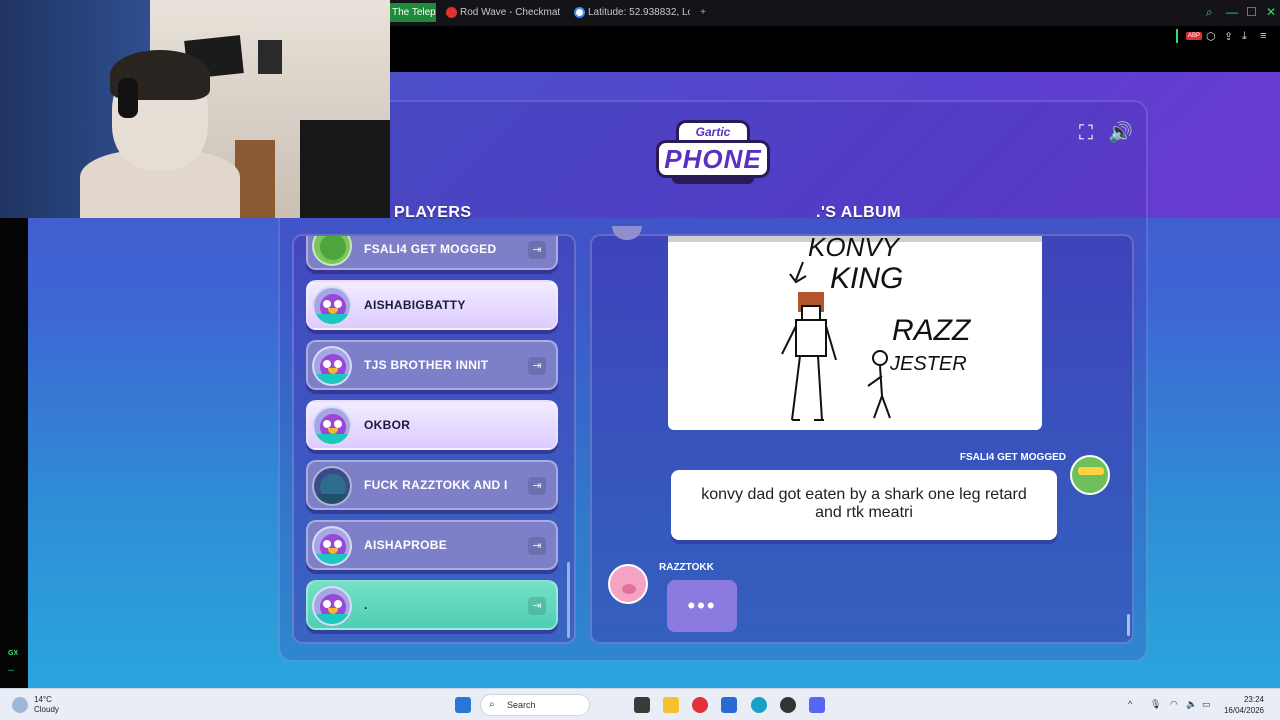 Image resolution: width=1280 pixels, height=720 pixels. I want to click on extensions-icon: ⬡, so click(1211, 36).